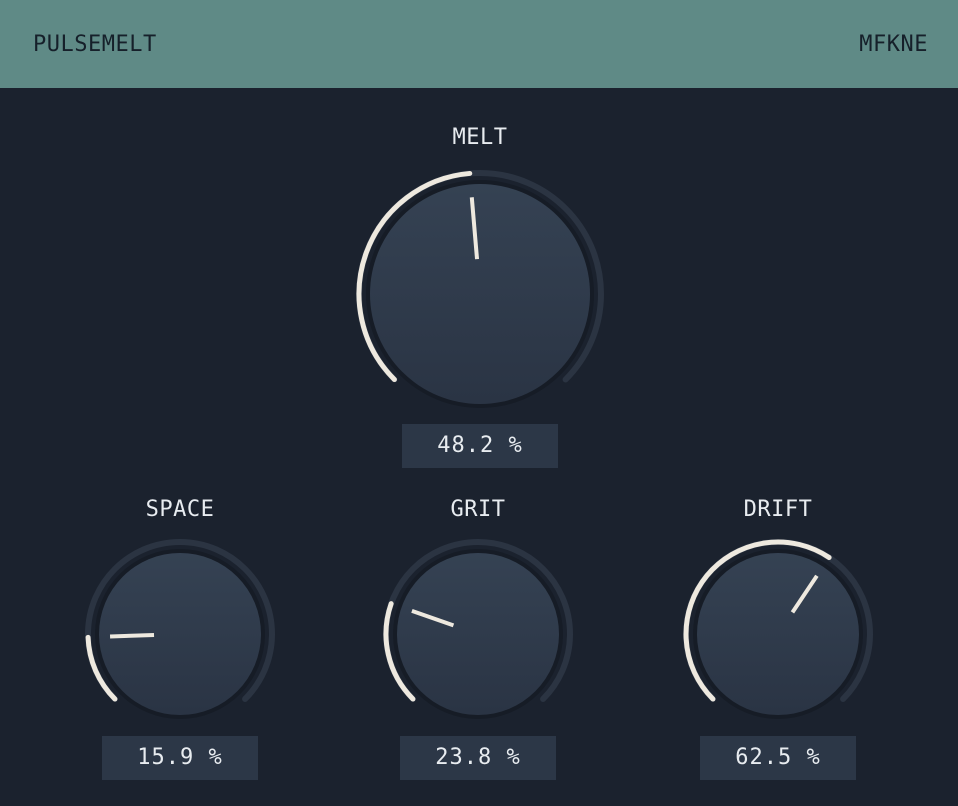  What do you see at coordinates (95, 44) in the screenshot?
I see `plugin-title: PULSEMELT` at bounding box center [95, 44].